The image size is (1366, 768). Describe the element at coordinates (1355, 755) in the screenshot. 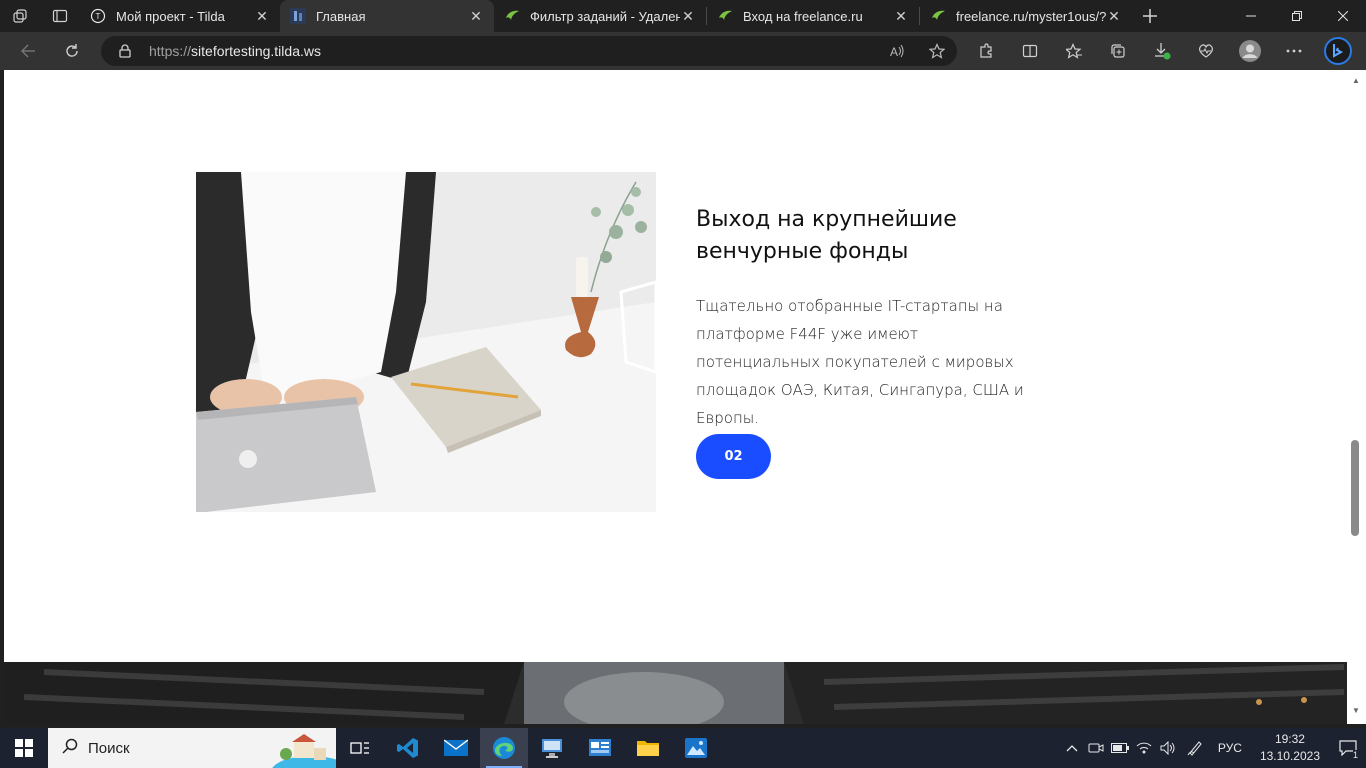

I see `notification-count: 1` at that location.